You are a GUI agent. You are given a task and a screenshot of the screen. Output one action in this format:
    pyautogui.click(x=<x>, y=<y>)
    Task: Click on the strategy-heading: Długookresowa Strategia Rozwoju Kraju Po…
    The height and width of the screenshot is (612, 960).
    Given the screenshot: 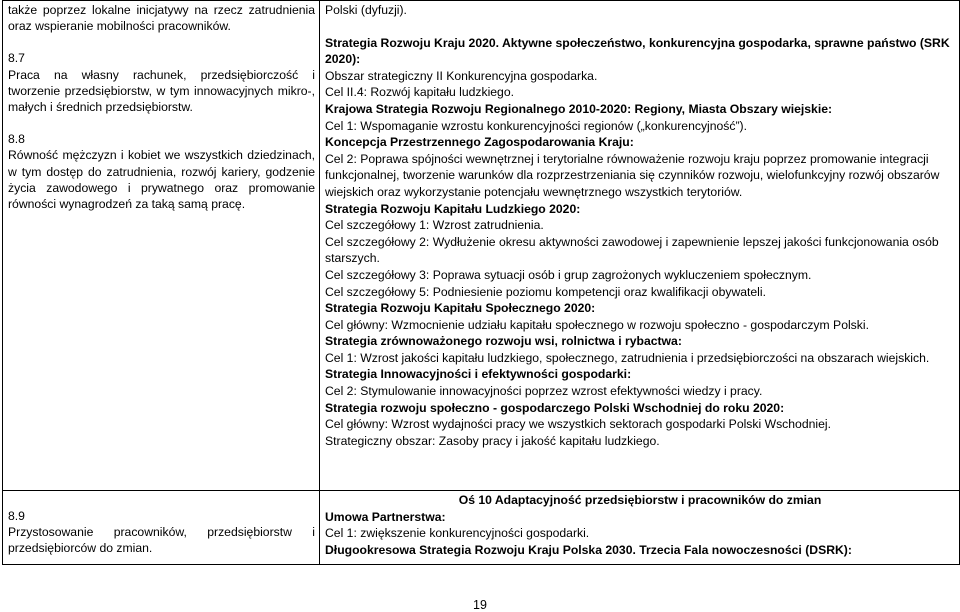 What is the action you would take?
    pyautogui.click(x=588, y=549)
    